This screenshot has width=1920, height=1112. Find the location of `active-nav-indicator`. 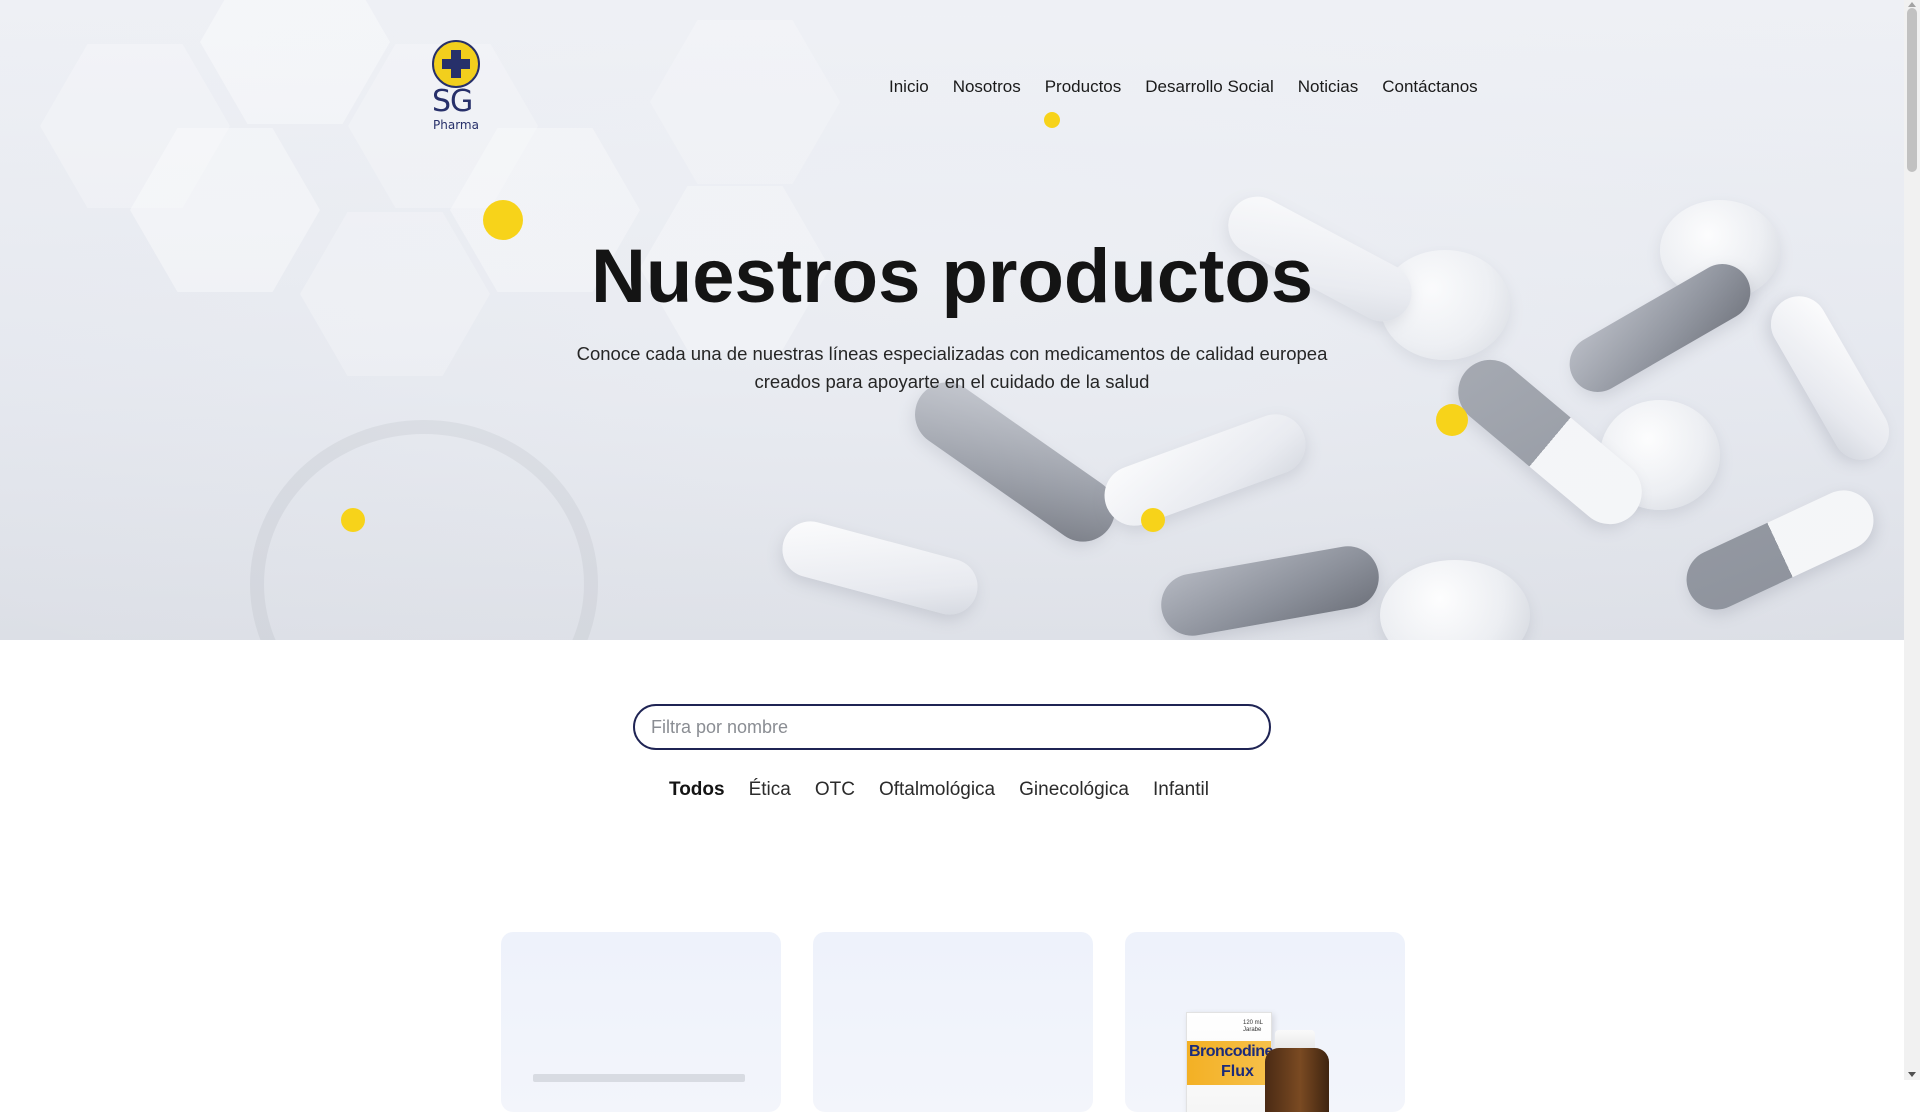

active-nav-indicator is located at coordinates (1052, 120).